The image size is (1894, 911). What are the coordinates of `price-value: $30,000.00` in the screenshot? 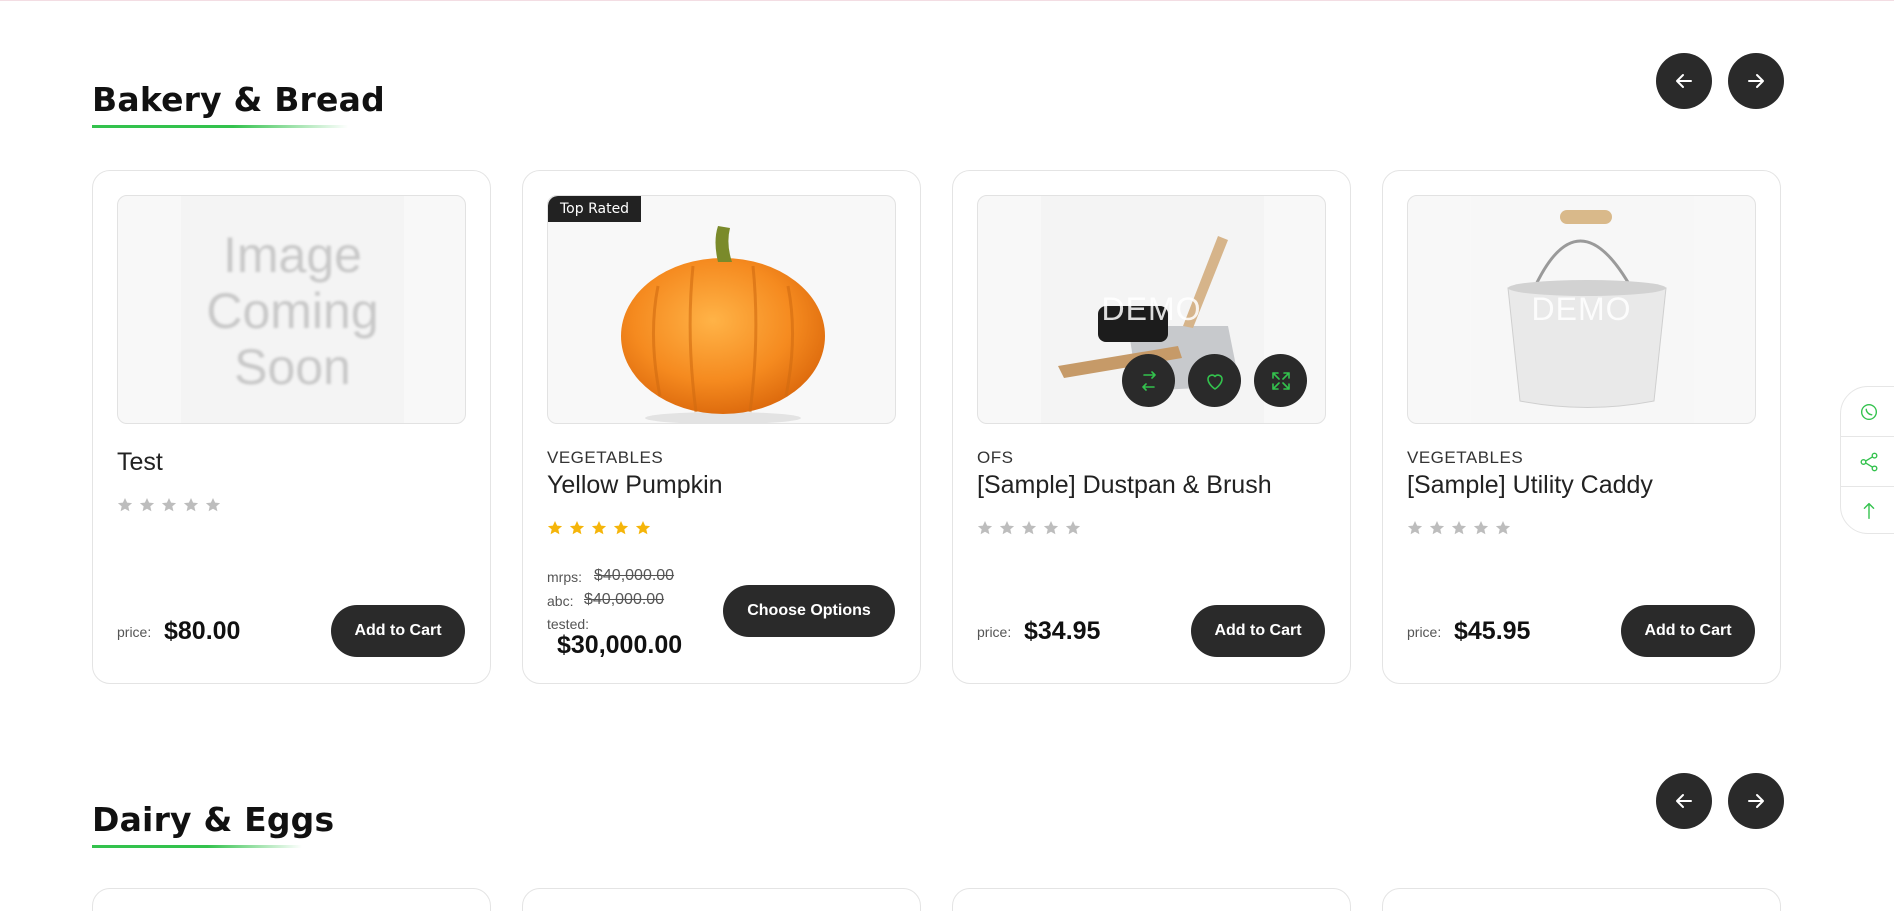 It's located at (620, 645).